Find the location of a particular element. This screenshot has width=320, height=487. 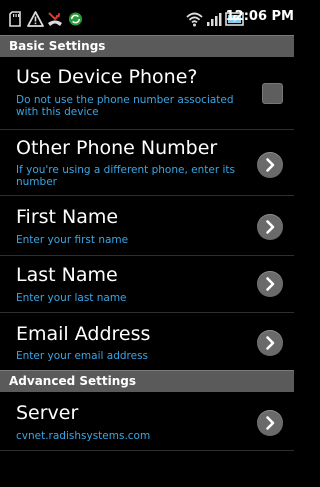

pref-summary: Enter your email address is located at coordinates (82, 356).